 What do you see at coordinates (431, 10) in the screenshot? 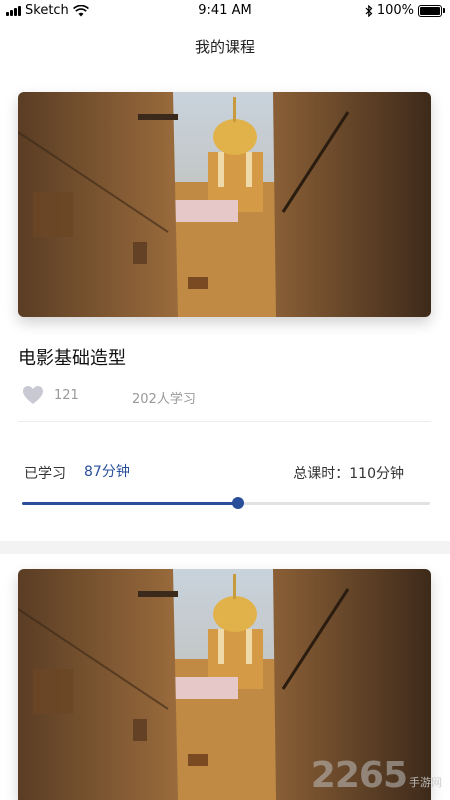
I see `battery-icon` at bounding box center [431, 10].